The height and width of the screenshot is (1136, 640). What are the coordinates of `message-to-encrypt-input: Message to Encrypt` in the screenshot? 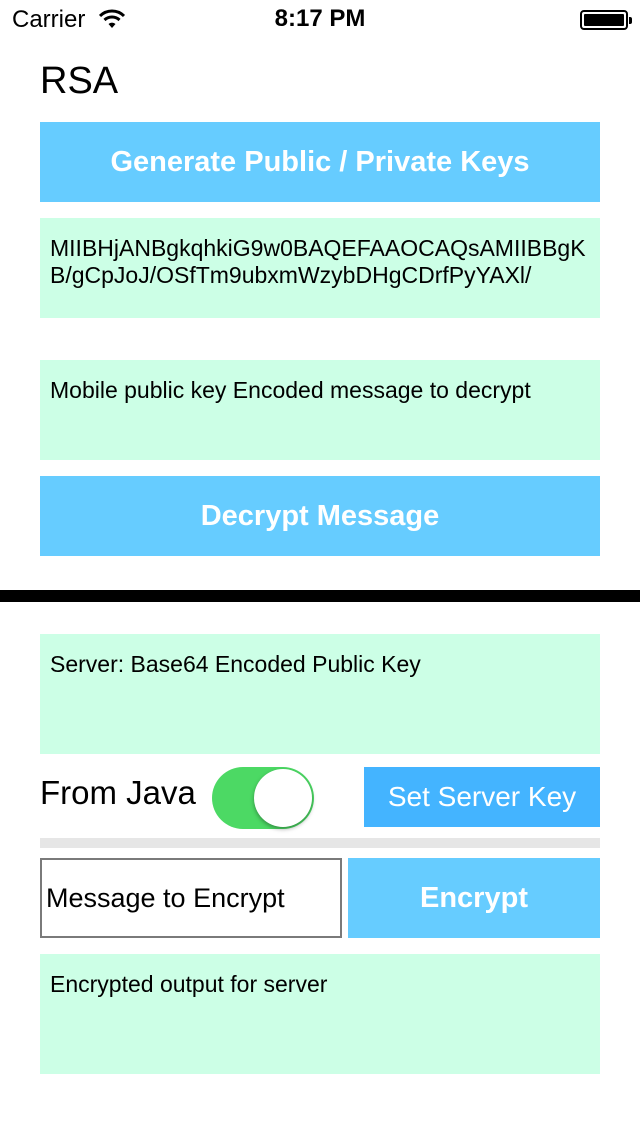 It's located at (191, 898).